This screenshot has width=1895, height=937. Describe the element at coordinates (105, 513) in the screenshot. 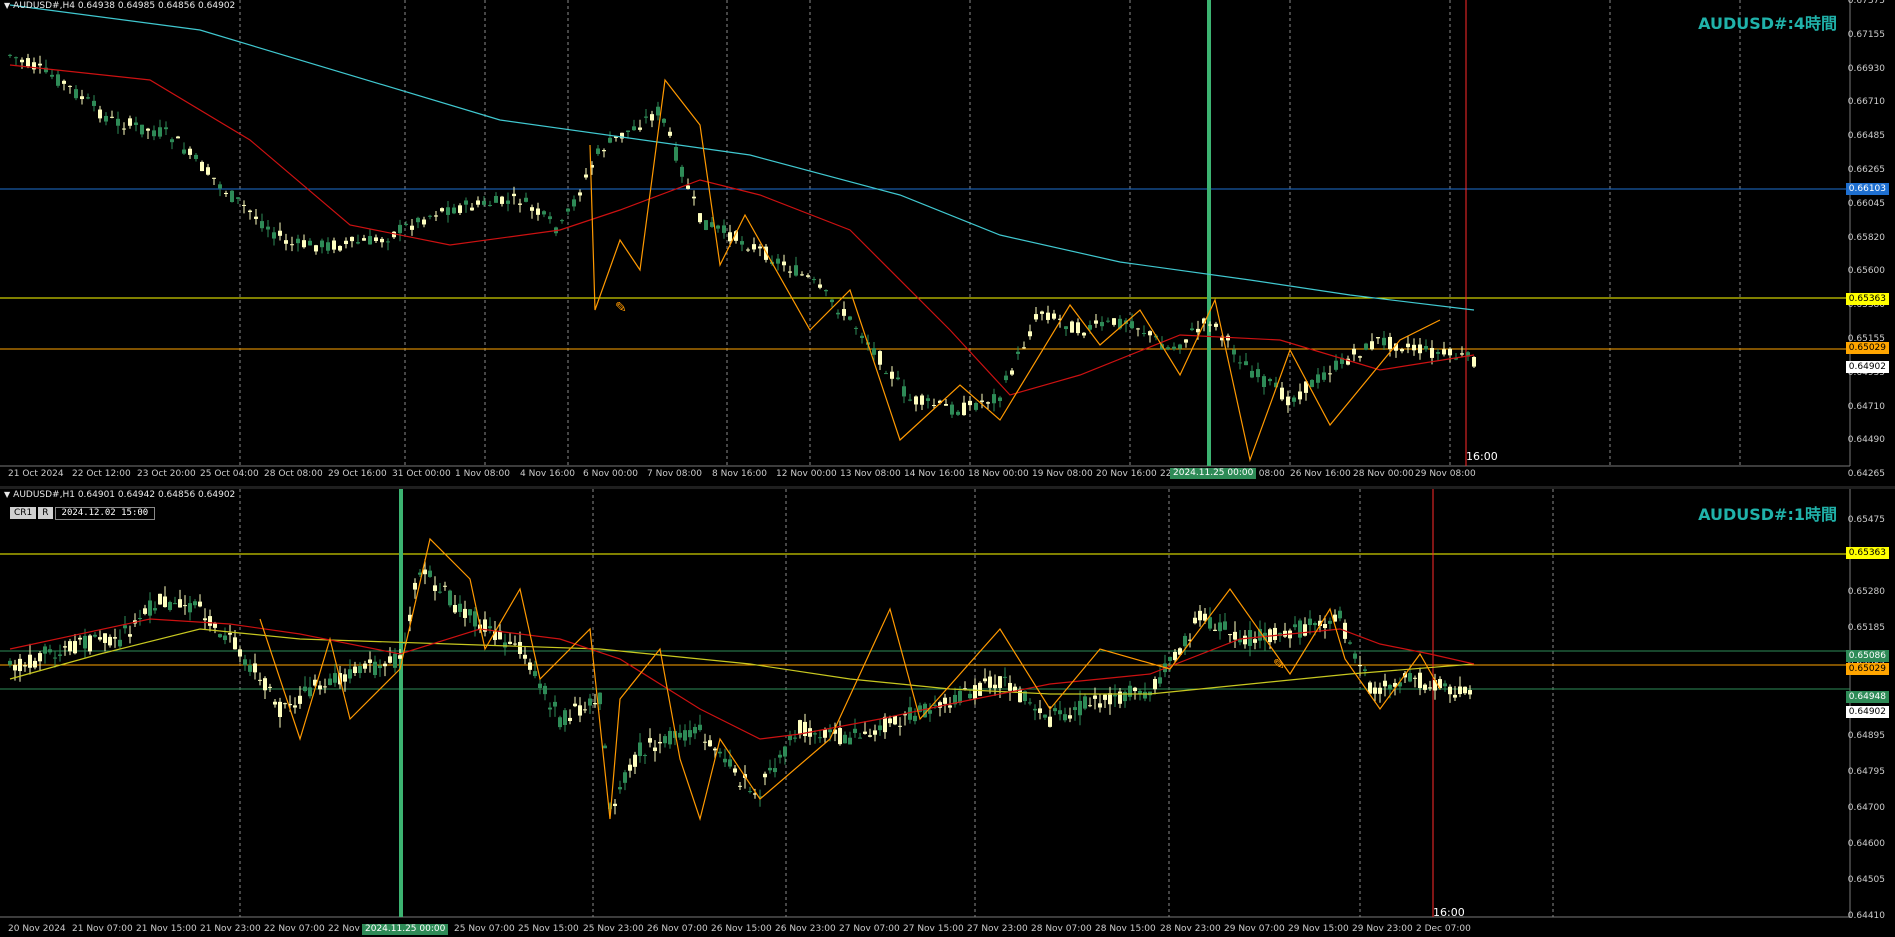

I see `datetime-field: 2024.12.02 15:00` at that location.